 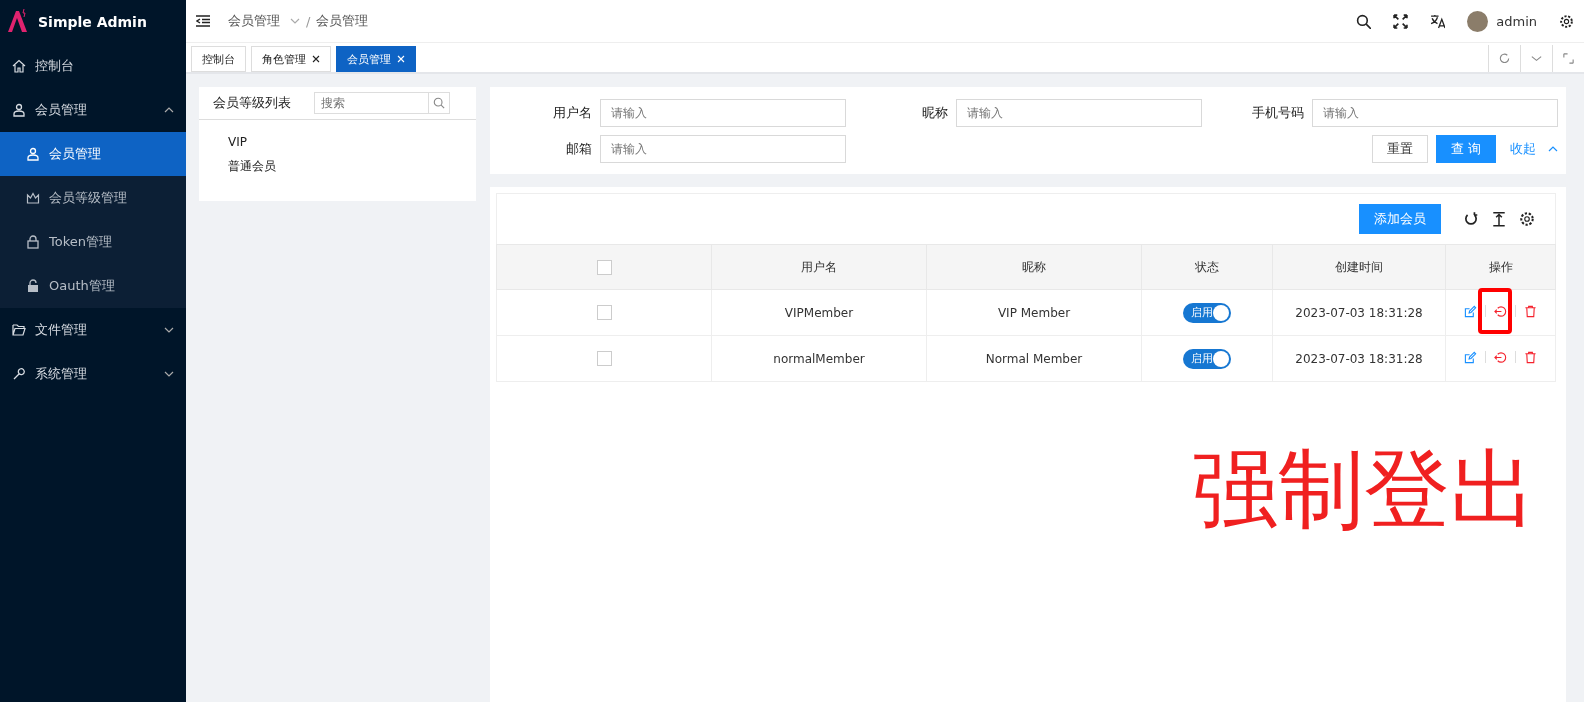 I want to click on menu-icon, so click(x=203, y=21).